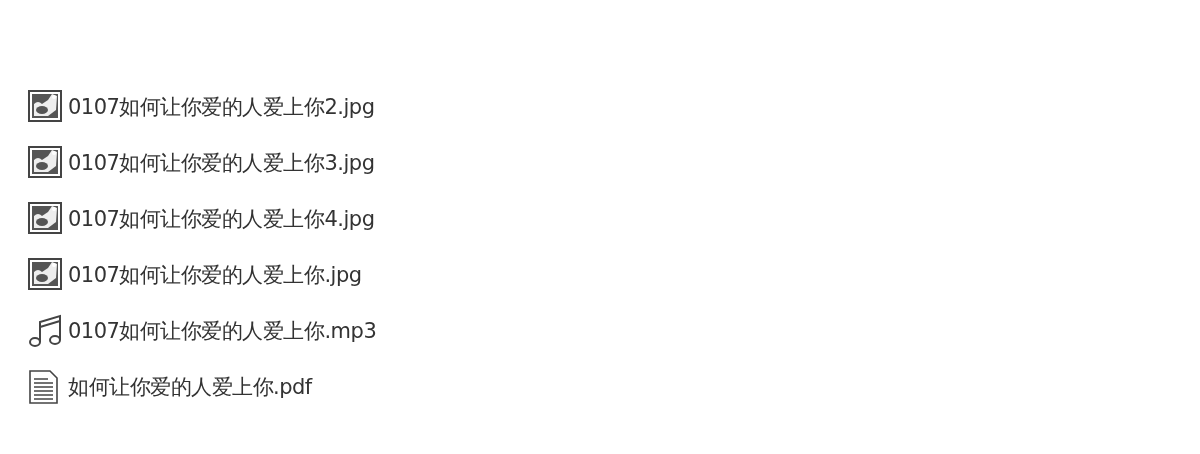  I want to click on file-name: 如何让你爱的人爱上你.pdf, so click(190, 387).